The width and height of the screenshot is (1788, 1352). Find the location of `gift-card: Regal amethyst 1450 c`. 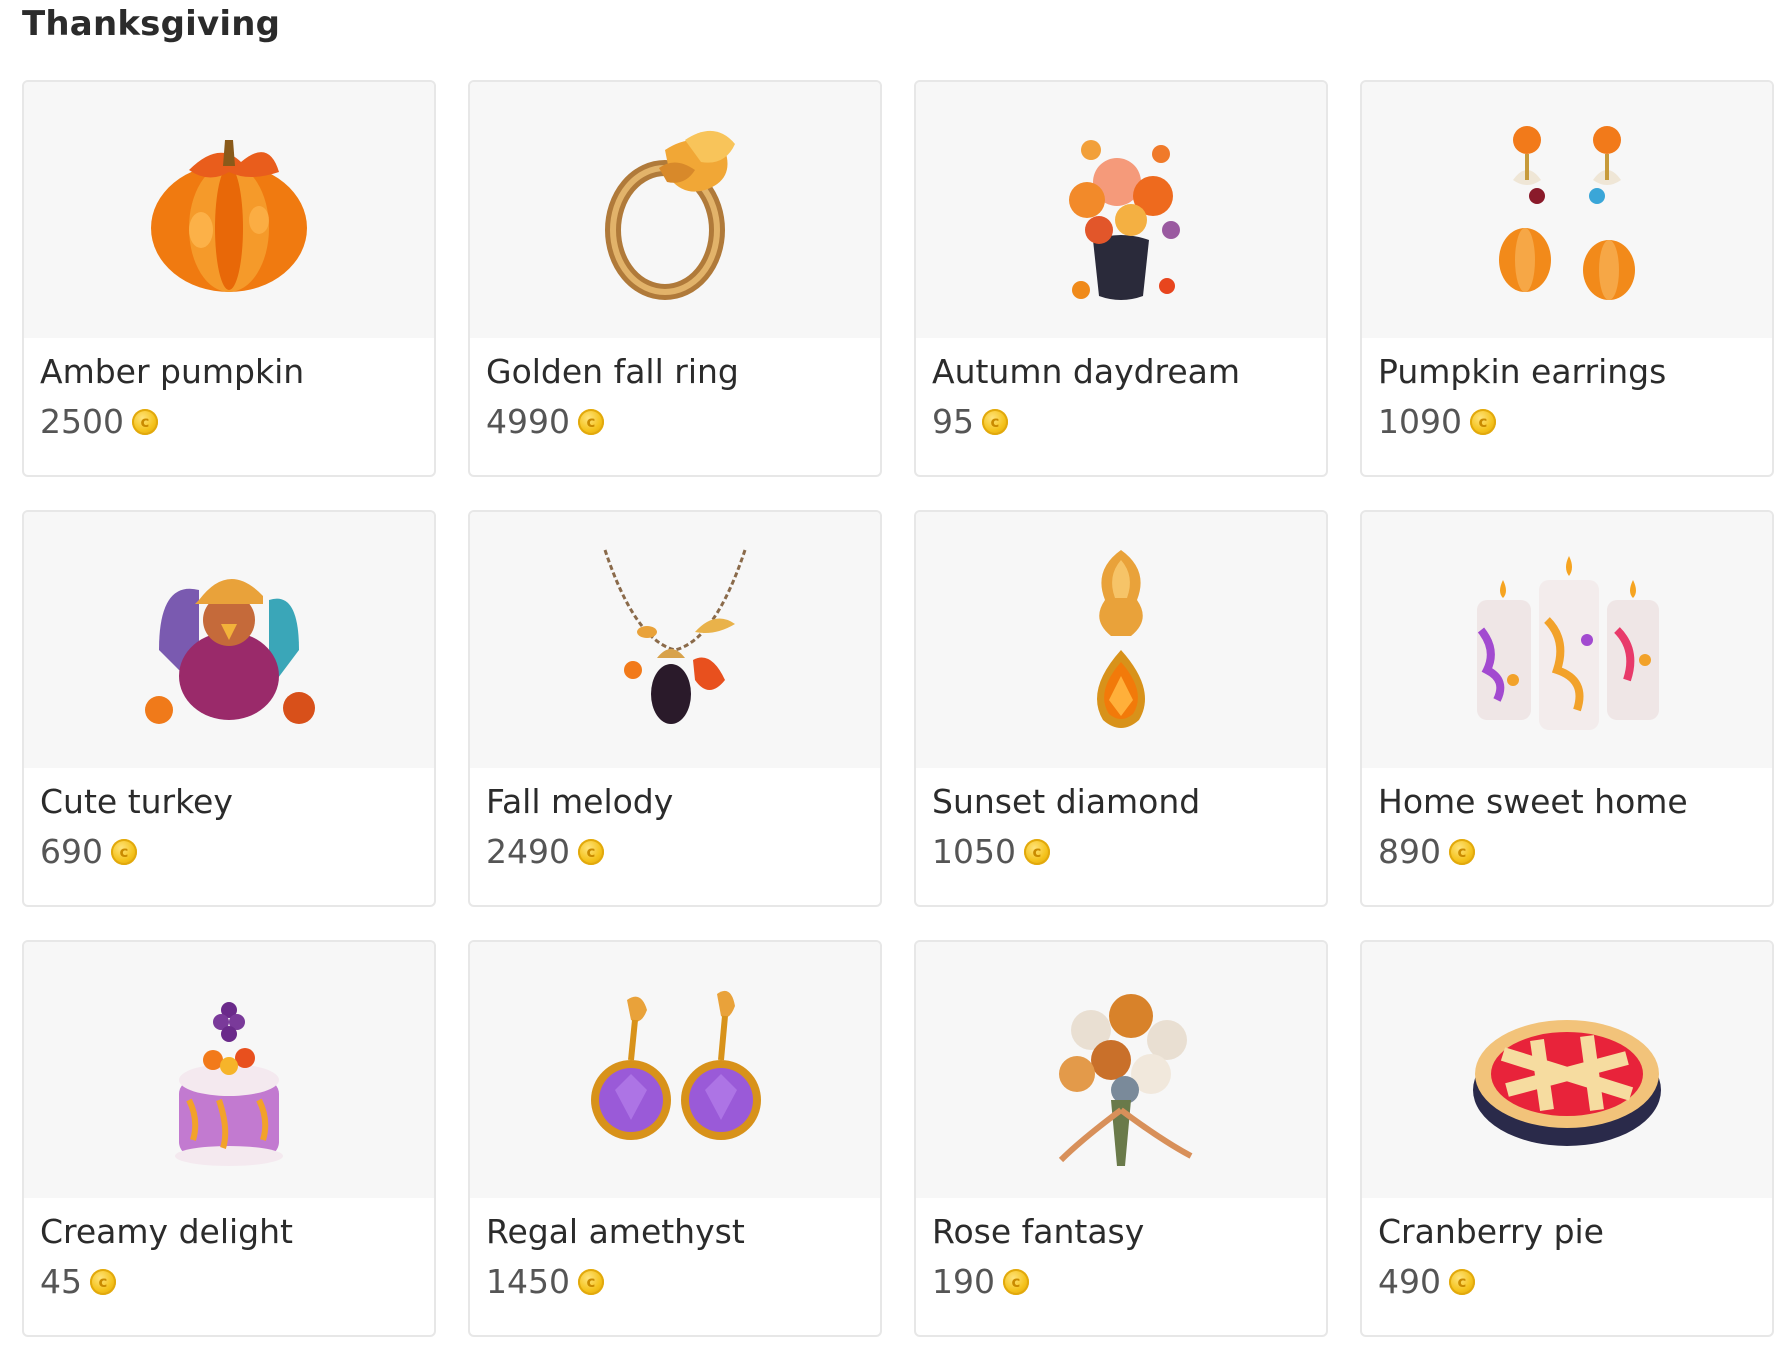

gift-card: Regal amethyst 1450 c is located at coordinates (675, 1138).